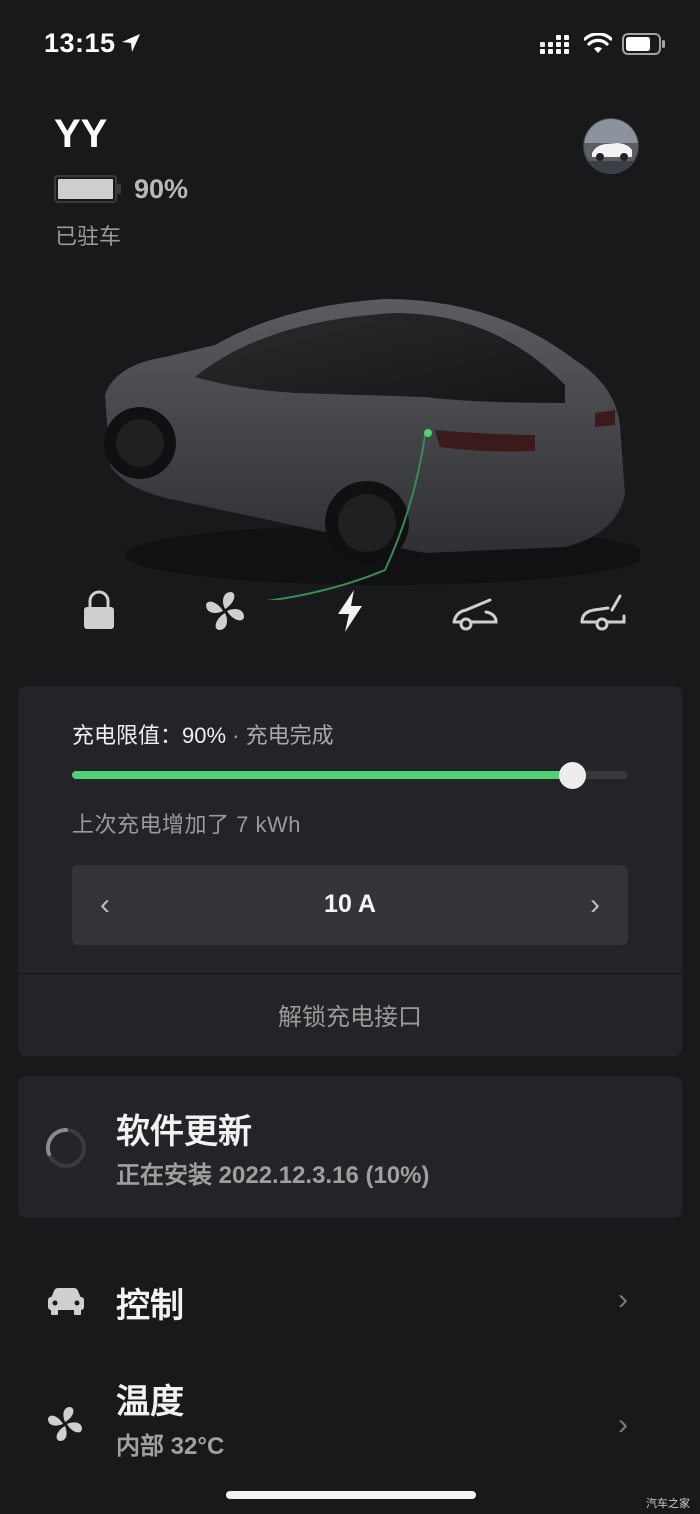  Describe the element at coordinates (81, 134) in the screenshot. I see `vehicle-name: YY` at that location.